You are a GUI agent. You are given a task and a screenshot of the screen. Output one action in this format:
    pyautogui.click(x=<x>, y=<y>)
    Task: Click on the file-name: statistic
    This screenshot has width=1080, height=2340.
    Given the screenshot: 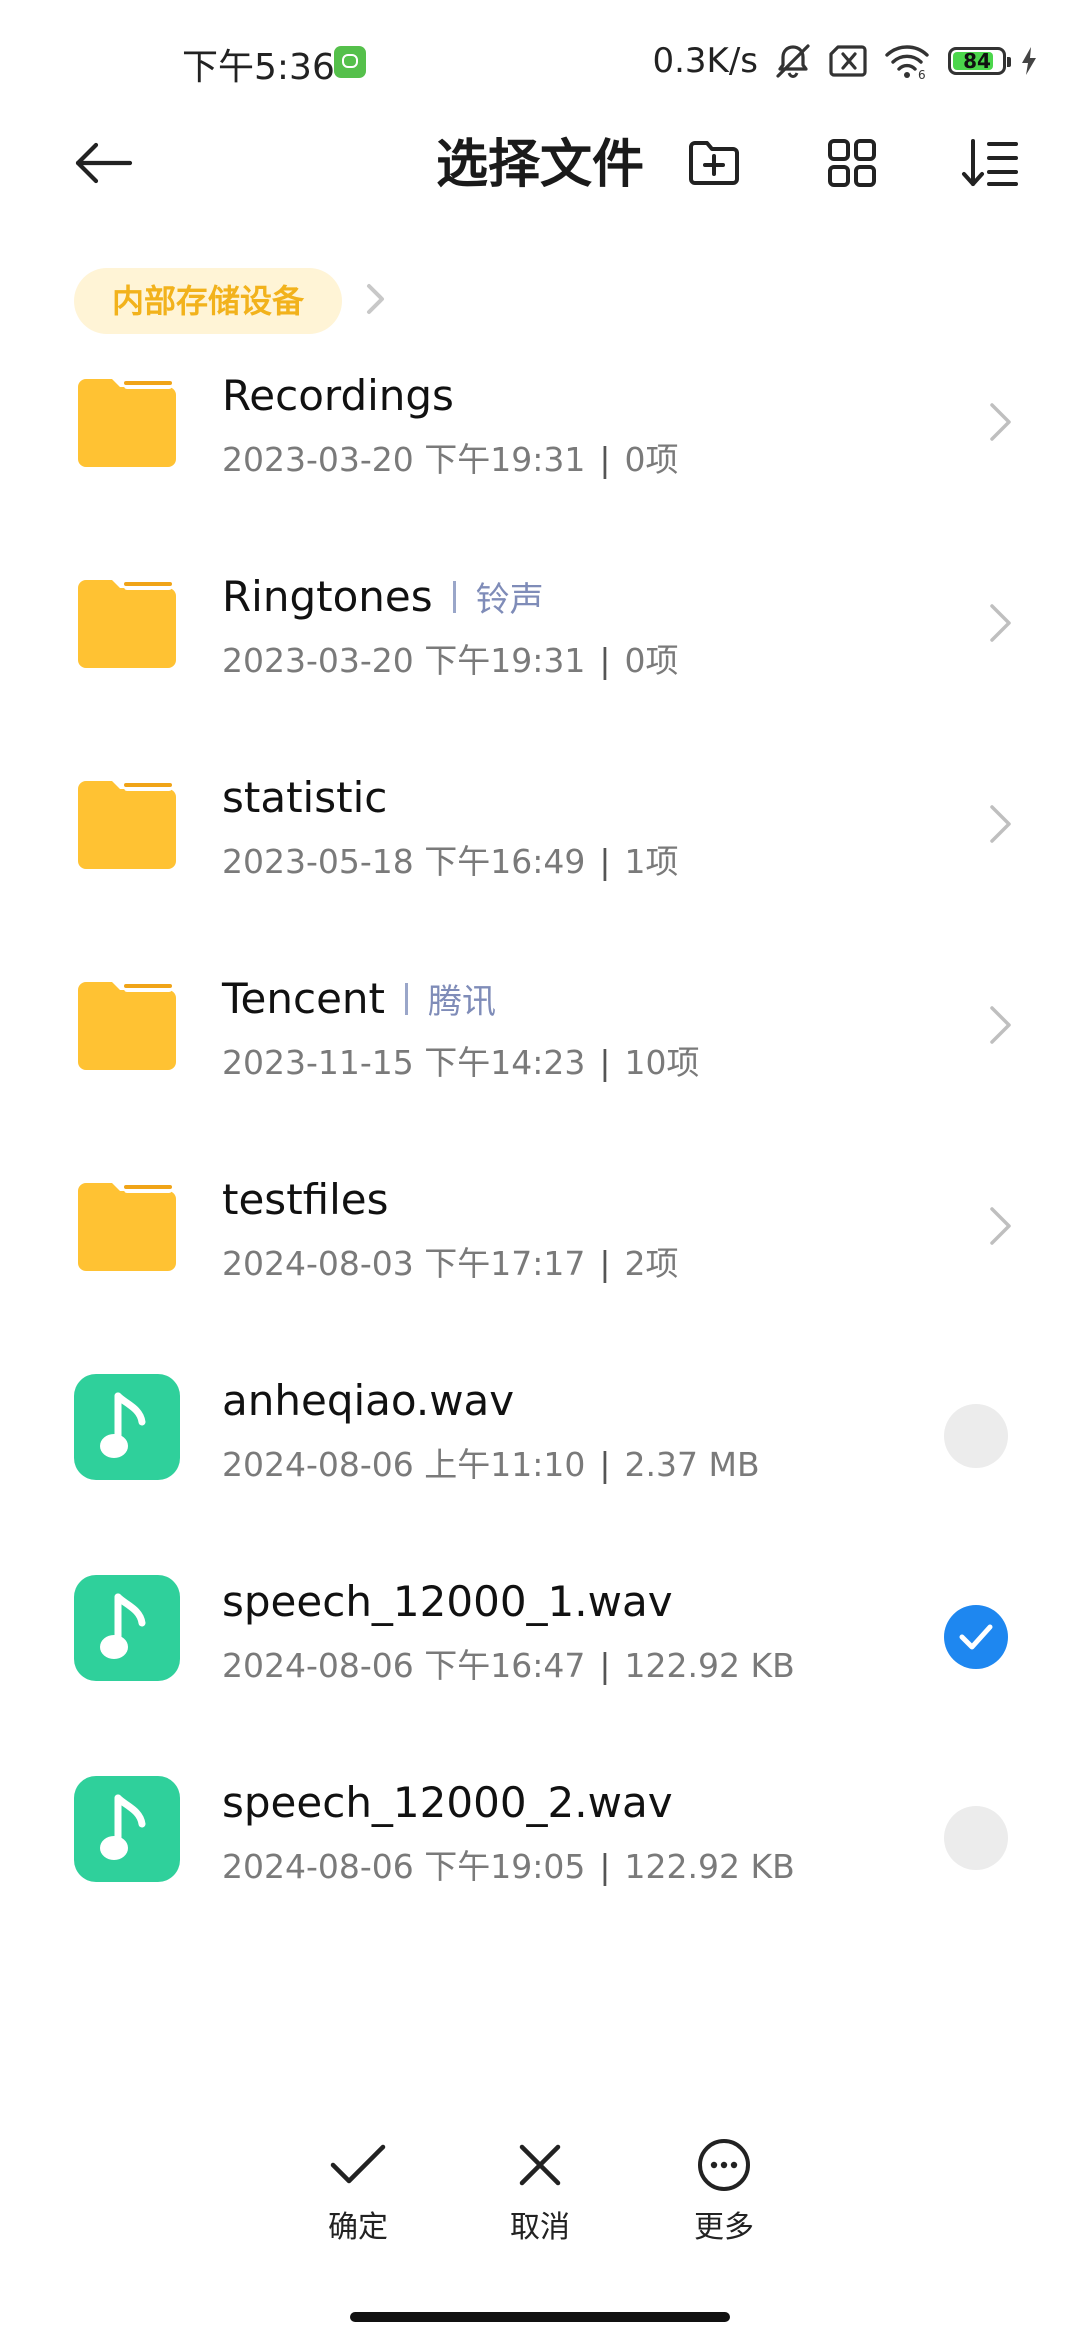 What is the action you would take?
    pyautogui.click(x=305, y=797)
    